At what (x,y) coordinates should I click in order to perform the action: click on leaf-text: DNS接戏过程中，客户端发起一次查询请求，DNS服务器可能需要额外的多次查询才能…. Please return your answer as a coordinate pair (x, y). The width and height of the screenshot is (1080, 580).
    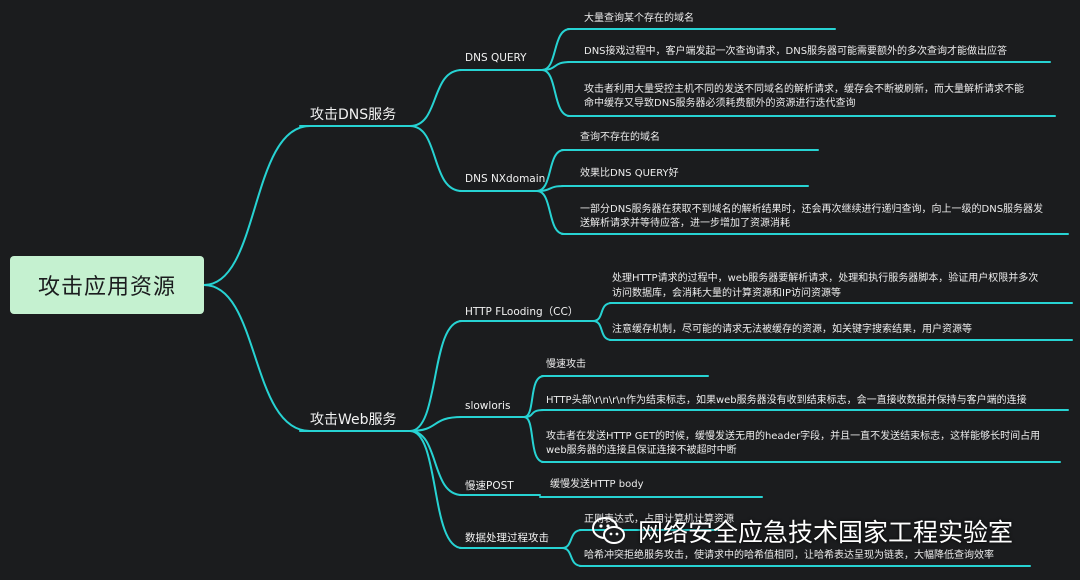
    Looking at the image, I should click on (796, 51).